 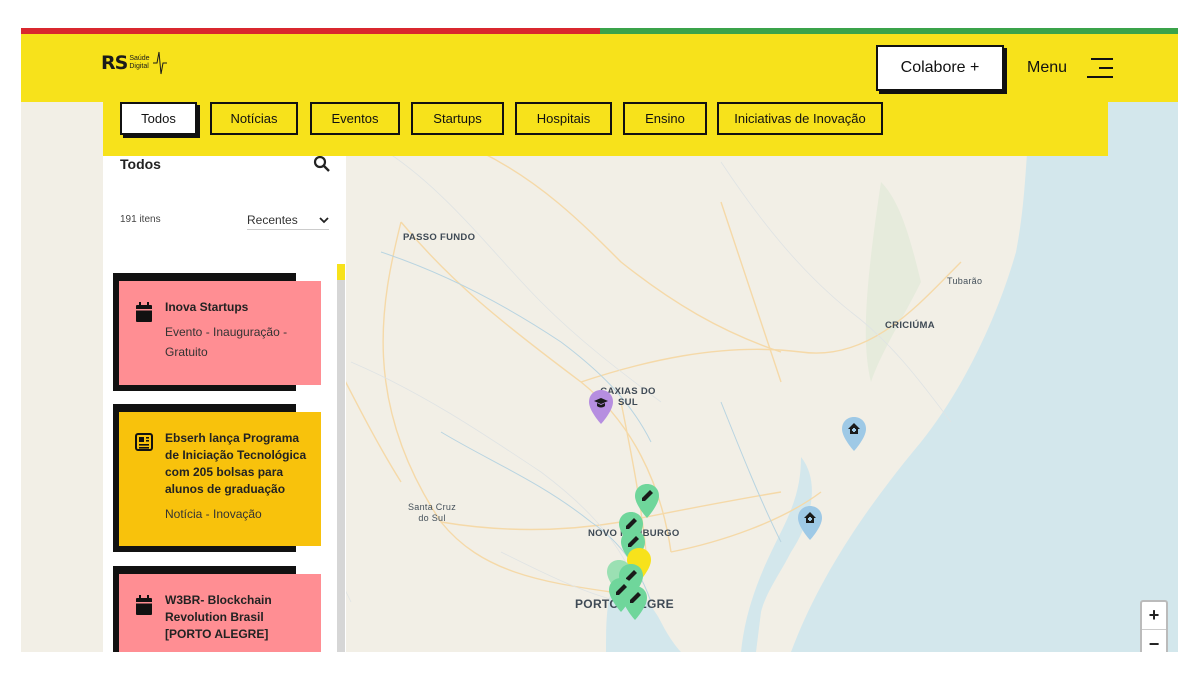 I want to click on filter-iniciativas: Iniciativas de Inovação, so click(x=800, y=118).